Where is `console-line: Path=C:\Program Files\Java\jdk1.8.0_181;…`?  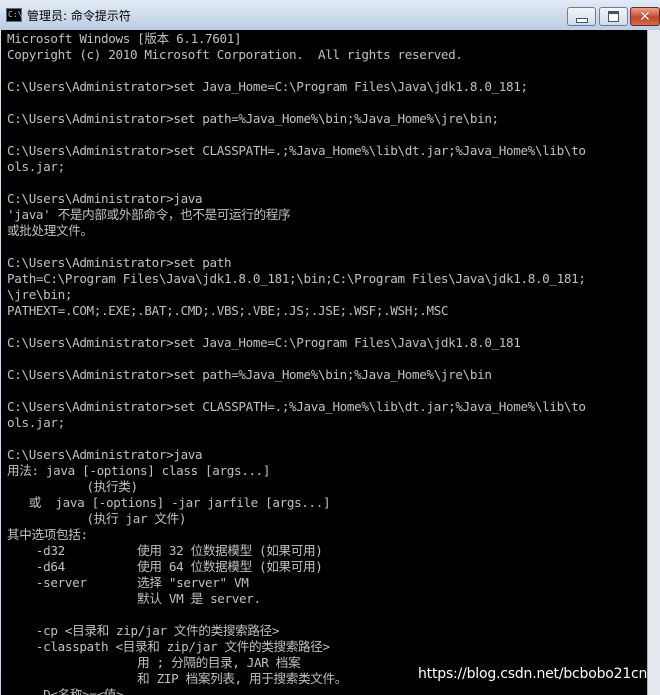 console-line: Path=C:\Program Files\Java\jdk1.8.0_181;… is located at coordinates (296, 278).